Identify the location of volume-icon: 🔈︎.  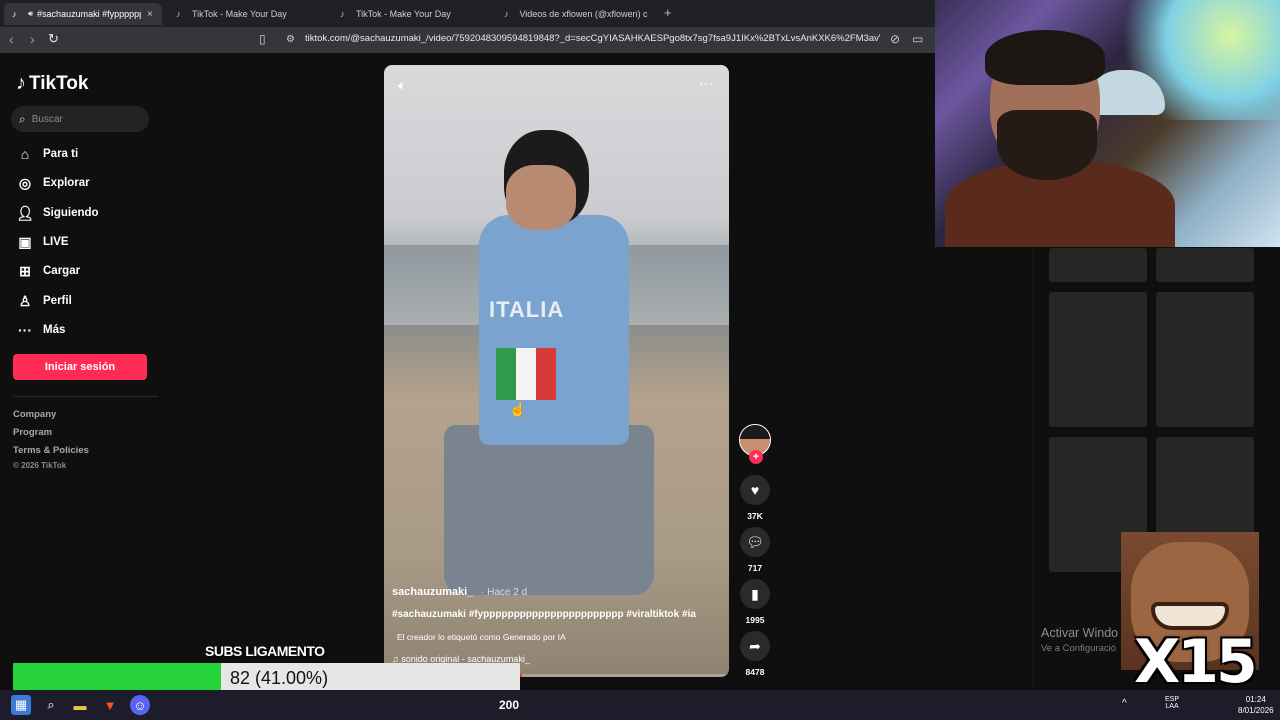
(402, 85).